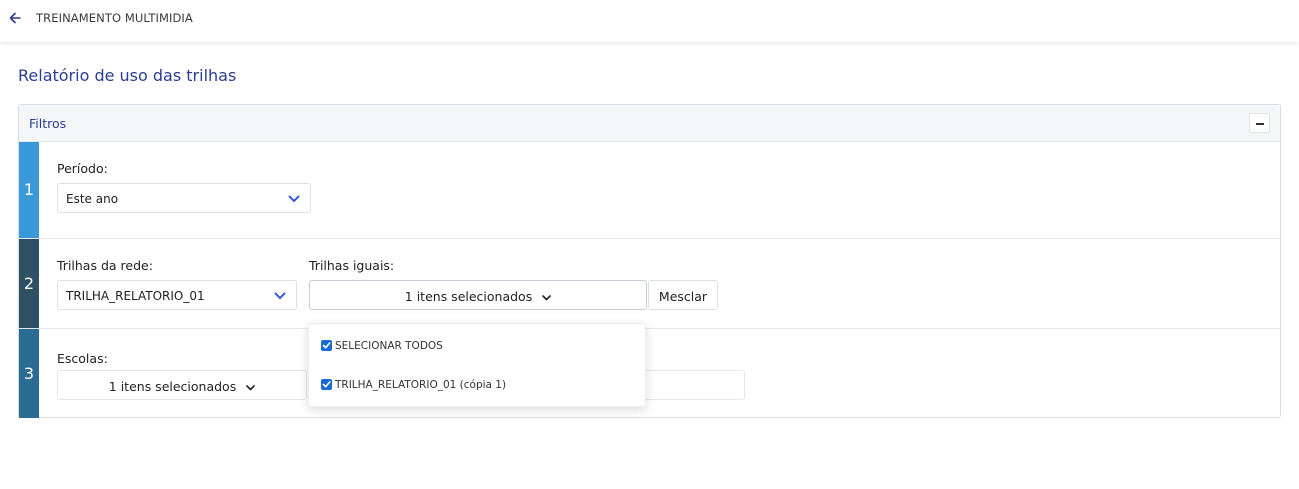 This screenshot has height=489, width=1299. What do you see at coordinates (105, 265) in the screenshot?
I see `trilhas-rede-label: Trilhas da rede:` at bounding box center [105, 265].